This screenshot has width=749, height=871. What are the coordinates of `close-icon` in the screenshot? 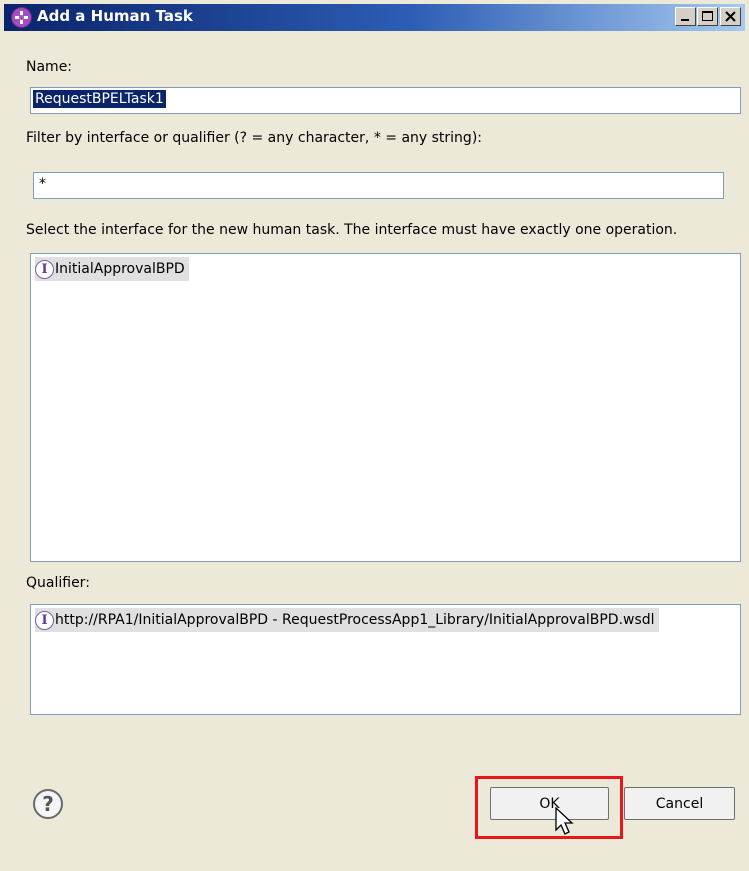 It's located at (730, 16).